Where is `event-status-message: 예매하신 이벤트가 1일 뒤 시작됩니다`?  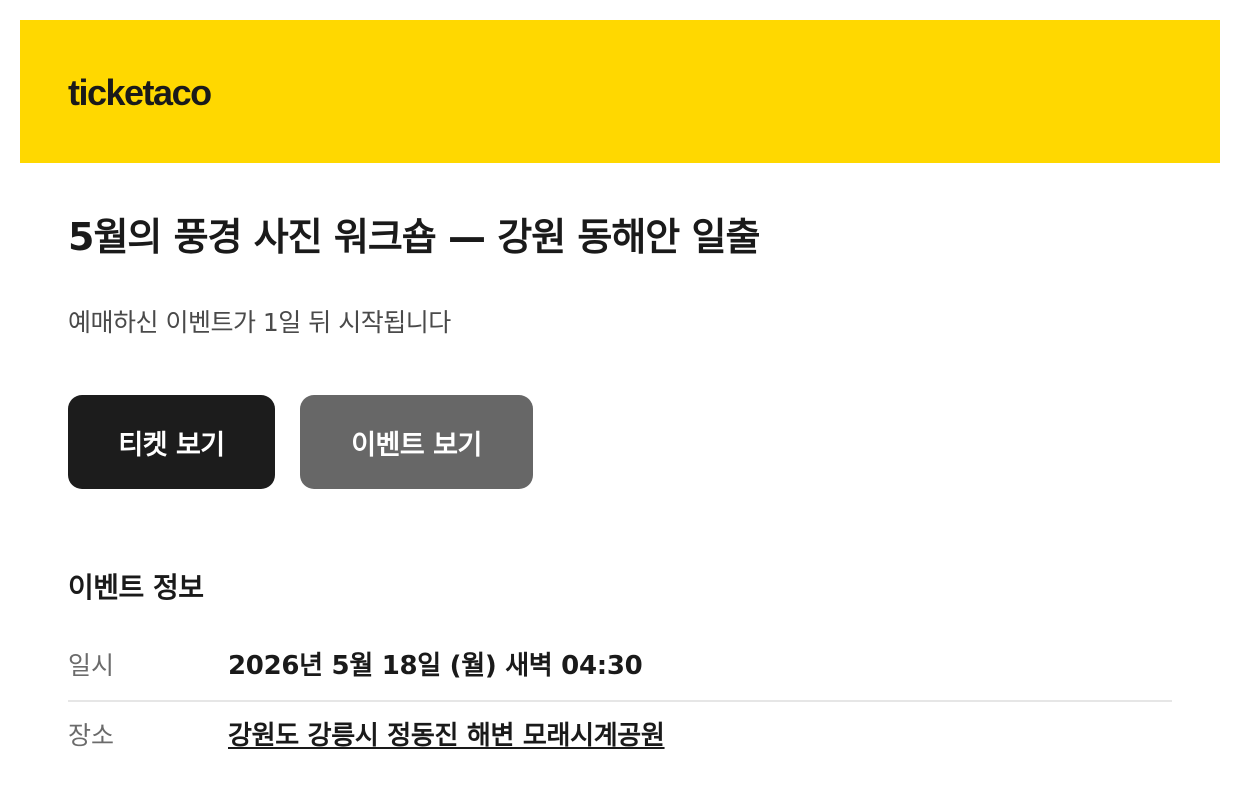 event-status-message: 예매하신 이벤트가 1일 뒤 시작됩니다 is located at coordinates (259, 322).